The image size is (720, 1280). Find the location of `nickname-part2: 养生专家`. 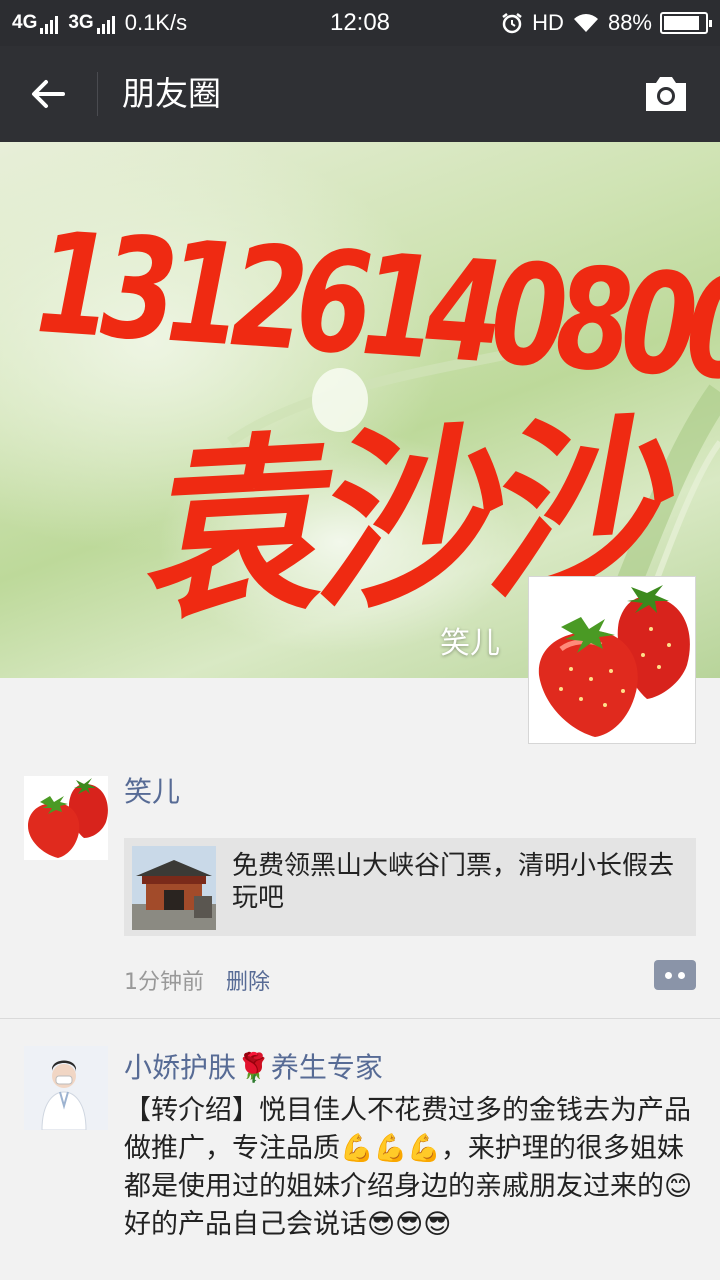

nickname-part2: 养生专家 is located at coordinates (326, 1067).